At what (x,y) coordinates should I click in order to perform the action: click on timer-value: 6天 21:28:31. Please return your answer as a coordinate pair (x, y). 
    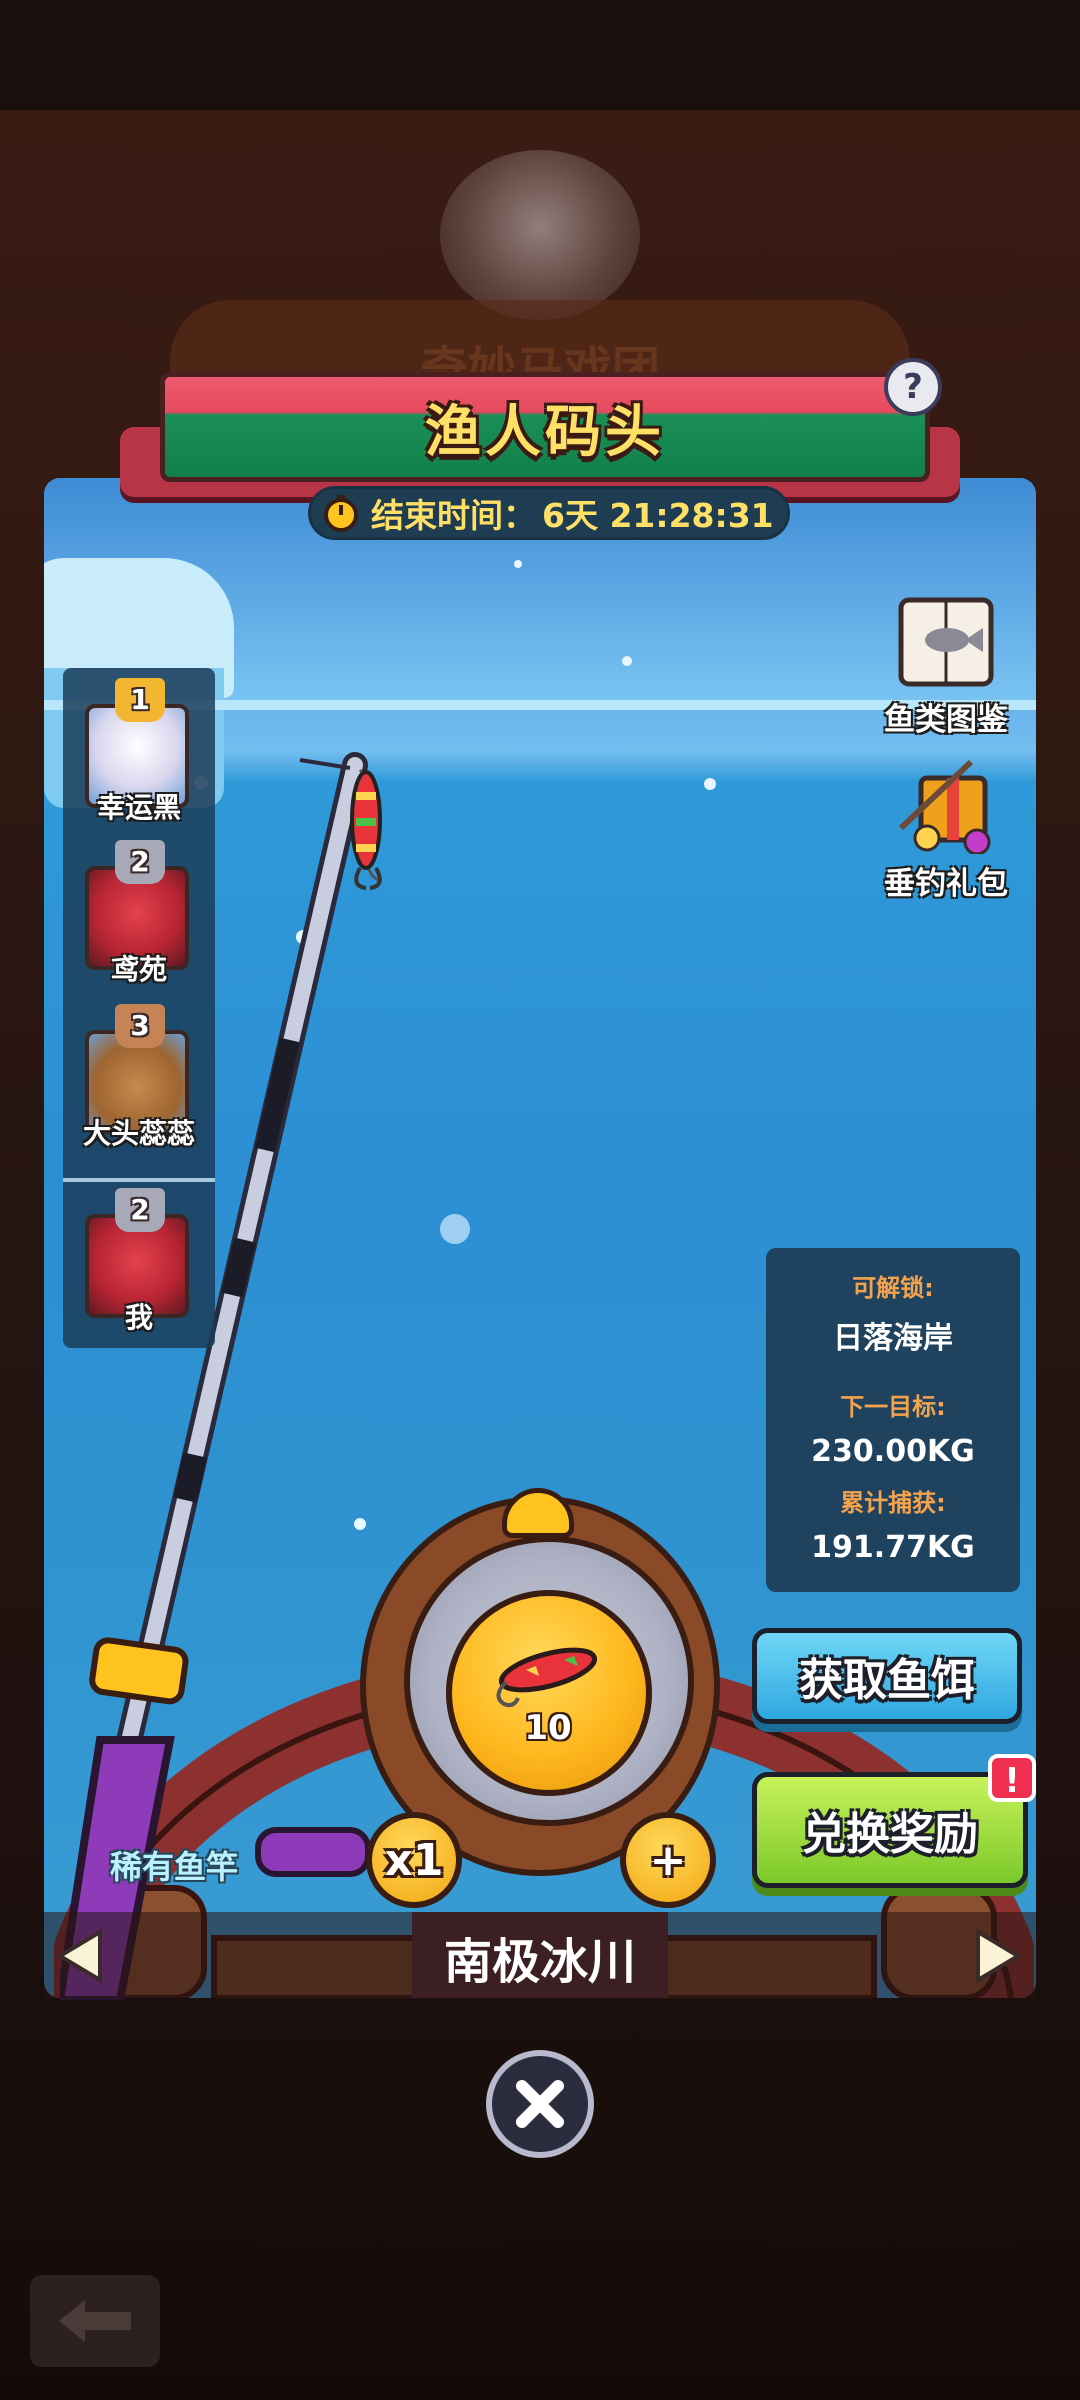
    Looking at the image, I should click on (658, 515).